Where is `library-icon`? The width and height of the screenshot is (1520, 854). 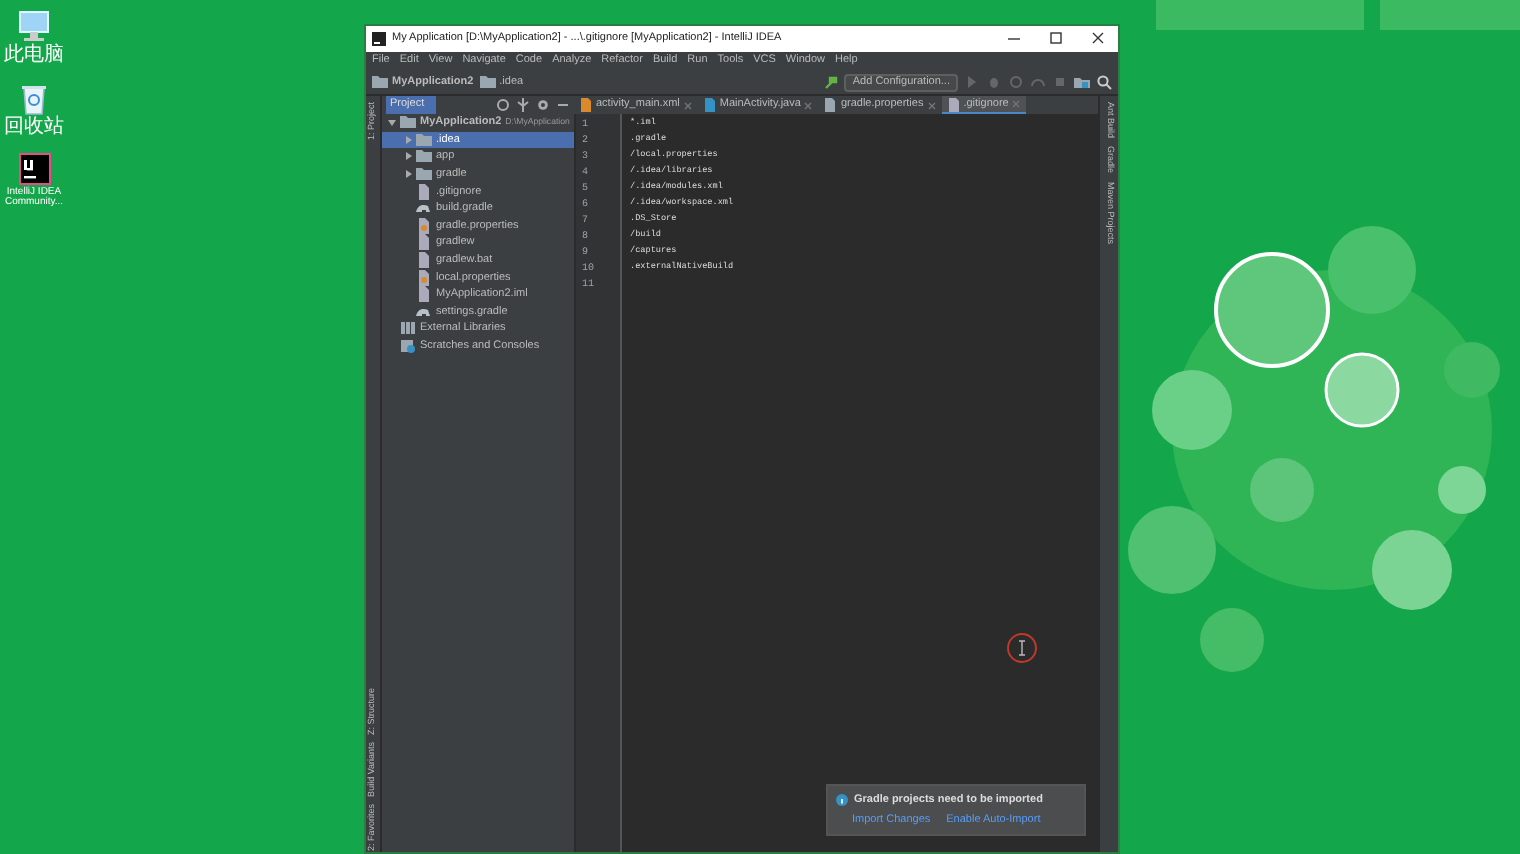
library-icon is located at coordinates (408, 328).